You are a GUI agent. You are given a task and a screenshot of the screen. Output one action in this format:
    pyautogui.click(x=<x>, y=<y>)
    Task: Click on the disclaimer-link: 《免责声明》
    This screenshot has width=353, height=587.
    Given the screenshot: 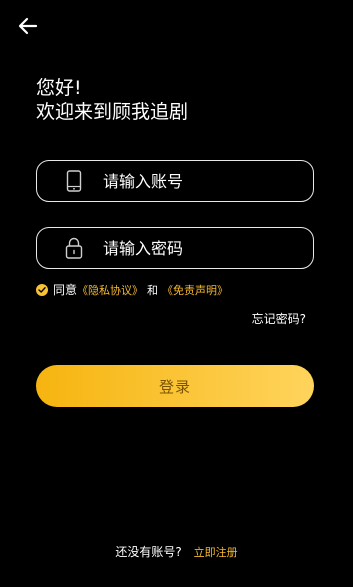 What is the action you would take?
    pyautogui.click(x=195, y=290)
    